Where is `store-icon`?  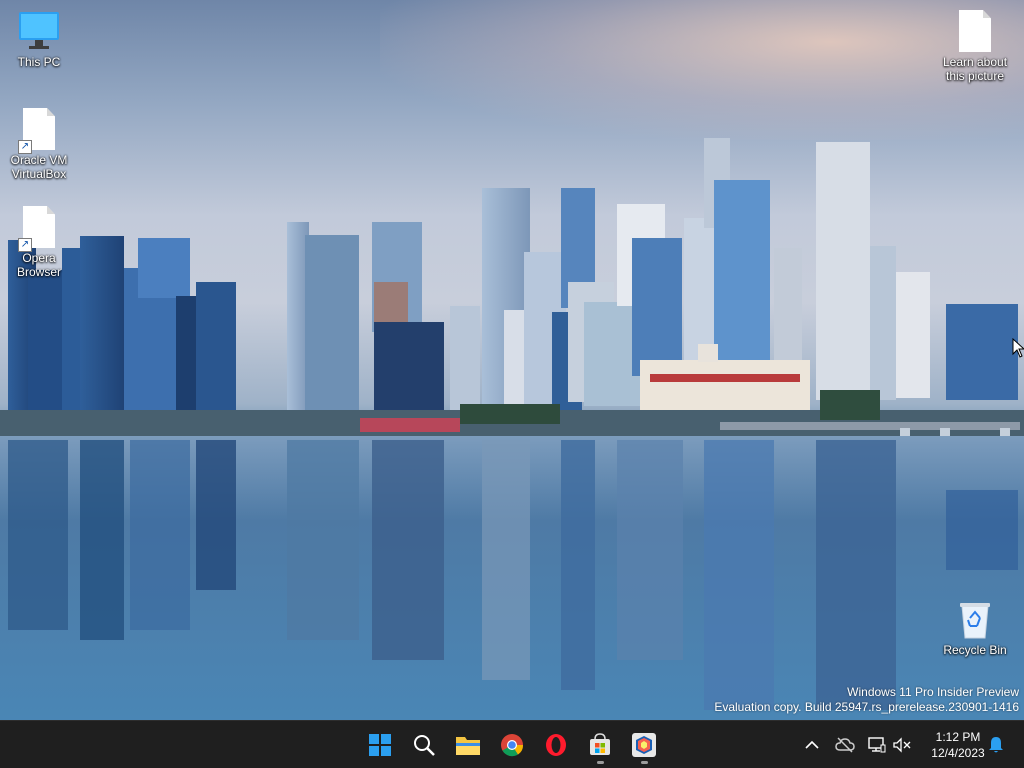
store-icon is located at coordinates (600, 744).